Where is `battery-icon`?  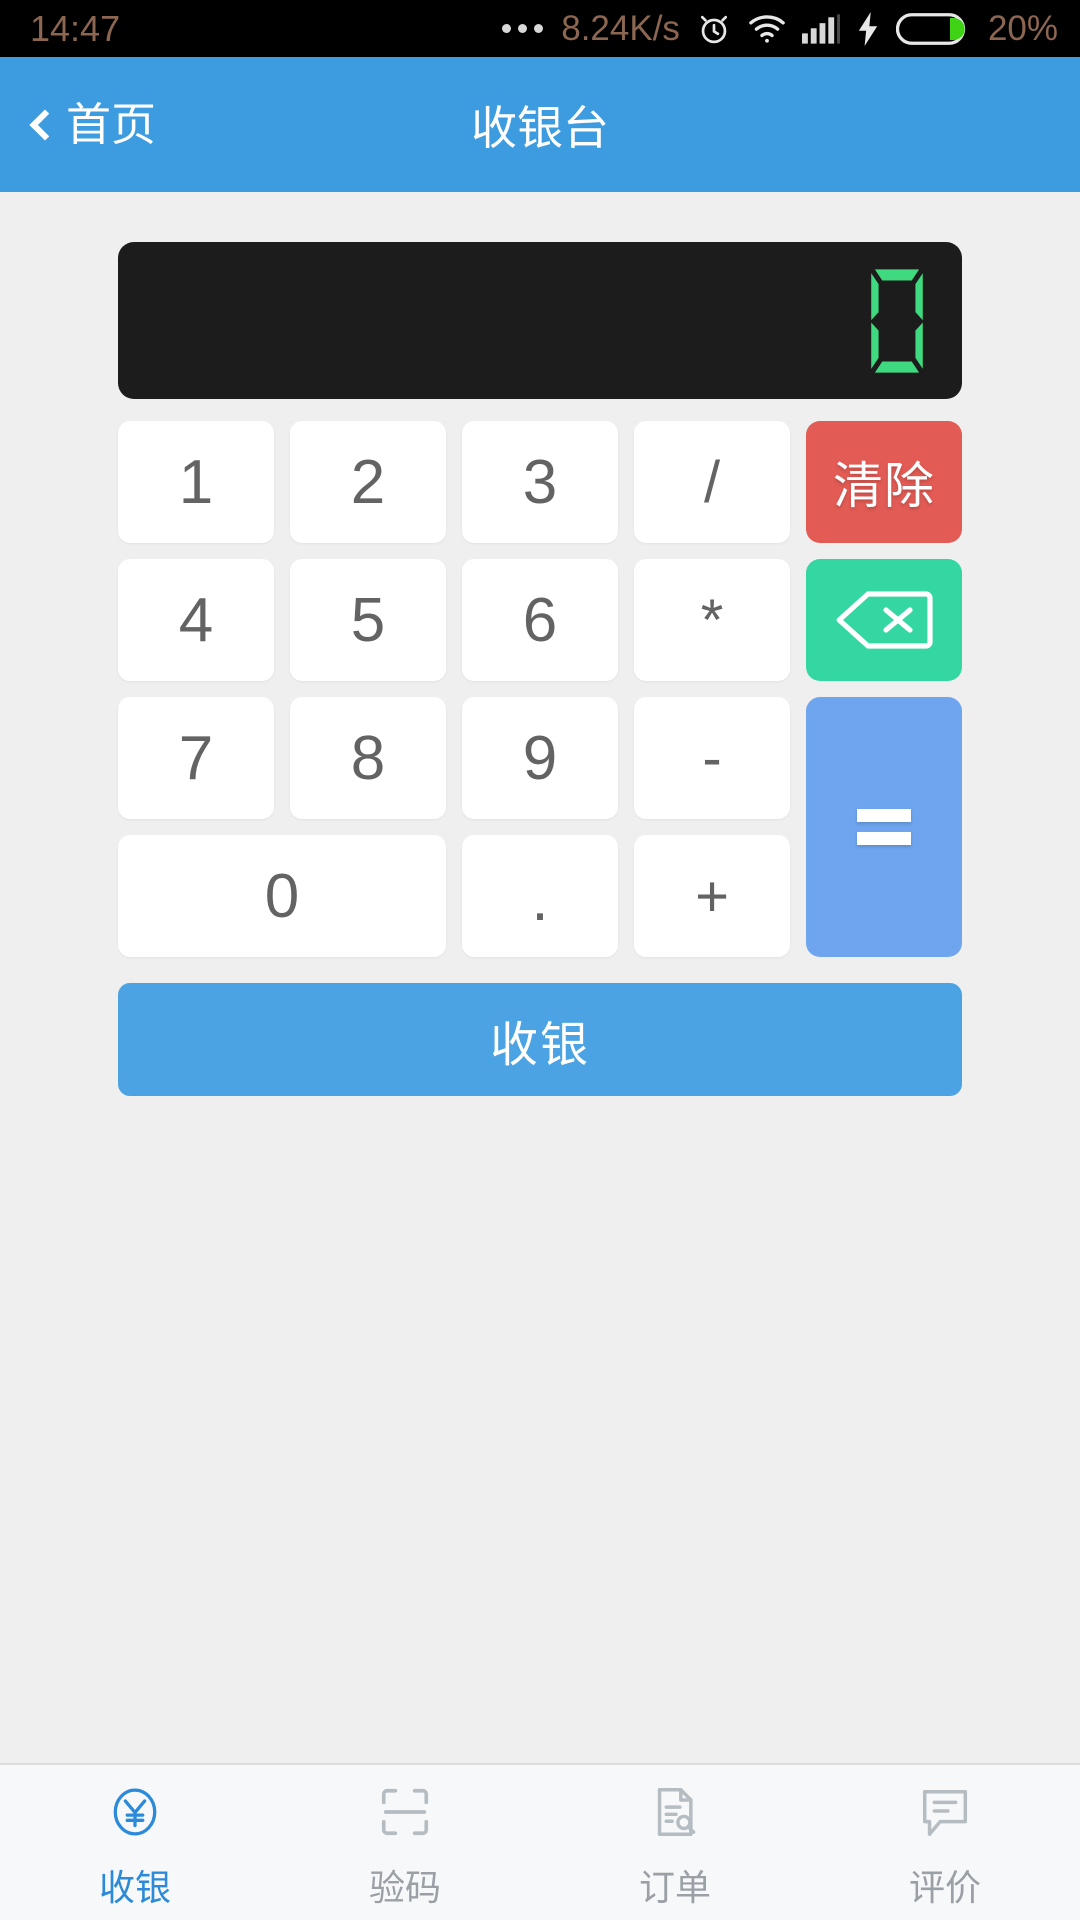 battery-icon is located at coordinates (931, 29).